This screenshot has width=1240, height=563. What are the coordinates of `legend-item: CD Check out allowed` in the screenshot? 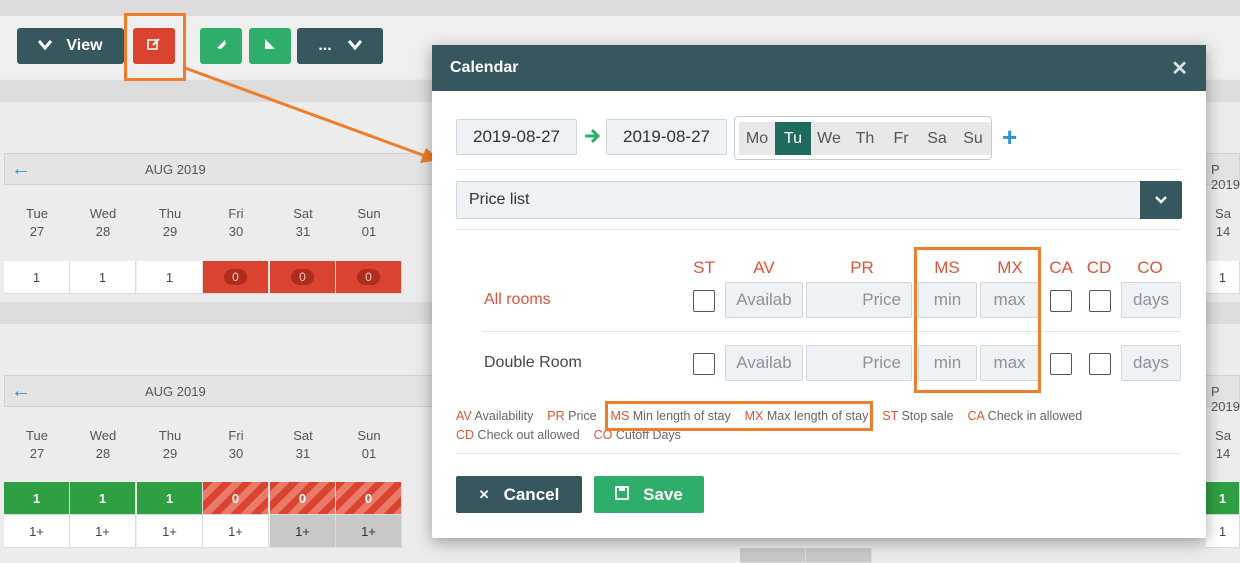 It's located at (518, 435).